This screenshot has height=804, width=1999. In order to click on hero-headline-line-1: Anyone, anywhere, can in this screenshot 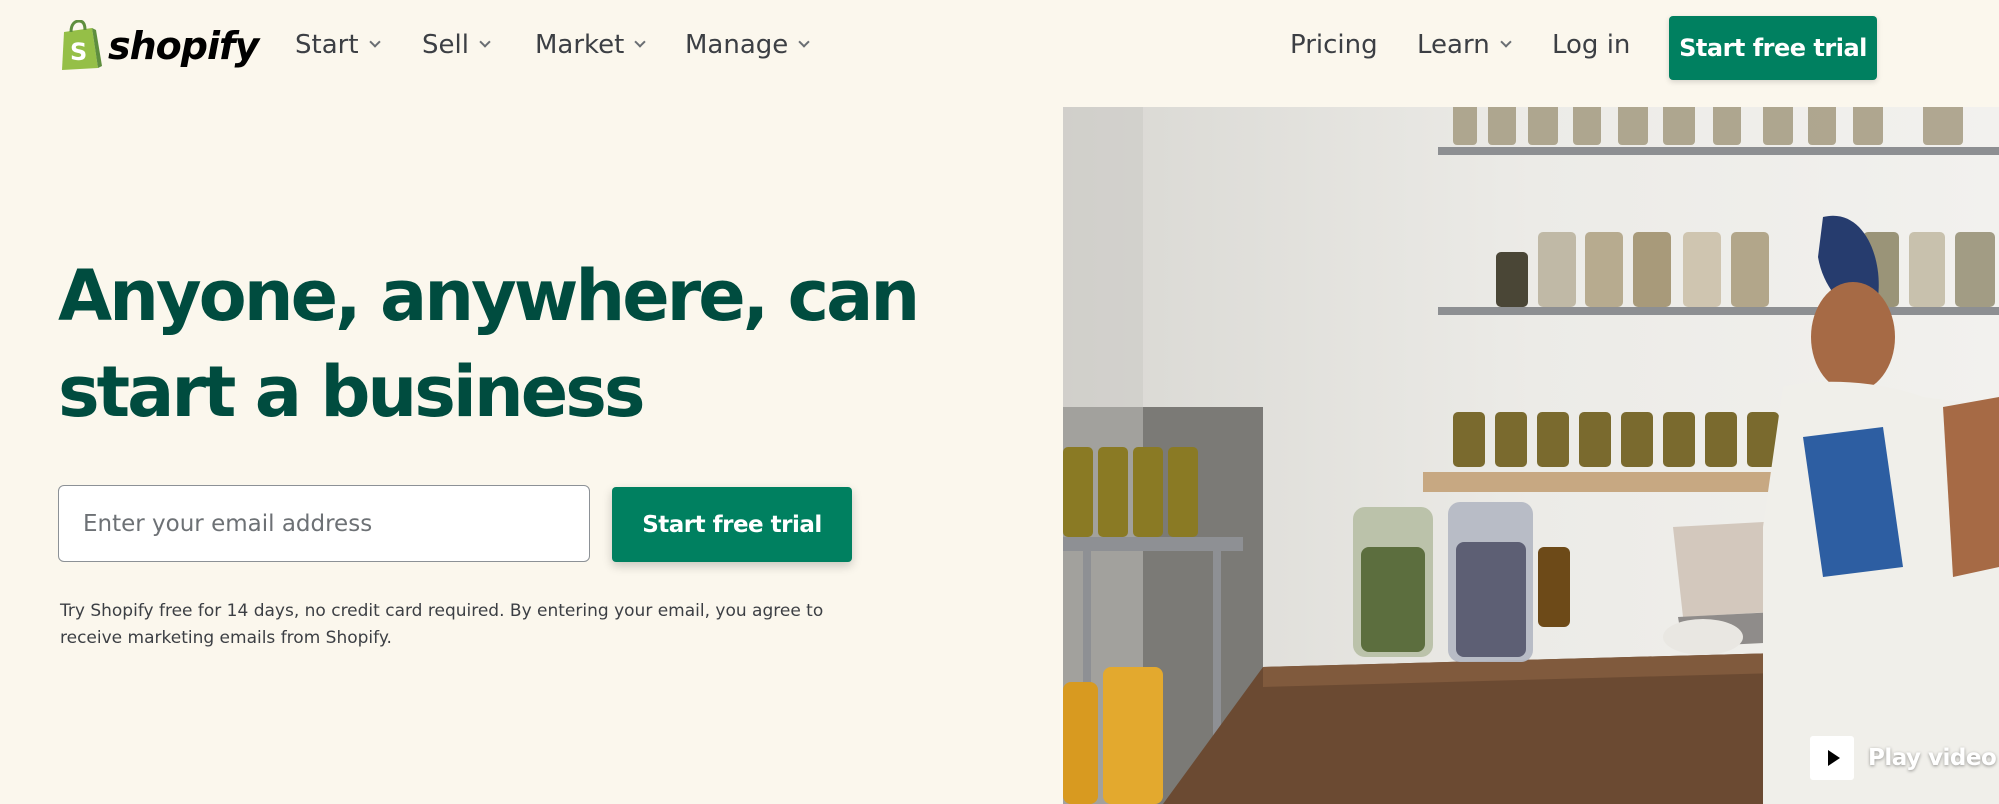, I will do `click(489, 296)`.